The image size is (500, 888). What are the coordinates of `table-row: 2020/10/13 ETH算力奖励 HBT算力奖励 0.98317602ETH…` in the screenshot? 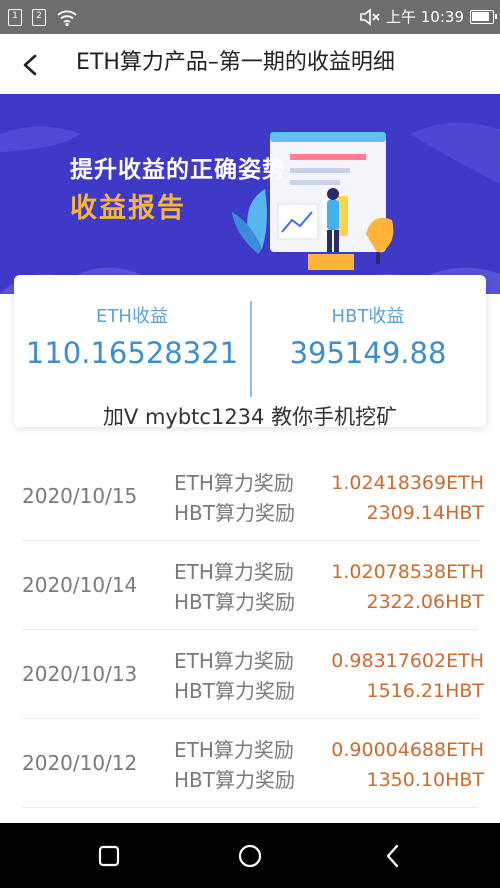 It's located at (253, 674).